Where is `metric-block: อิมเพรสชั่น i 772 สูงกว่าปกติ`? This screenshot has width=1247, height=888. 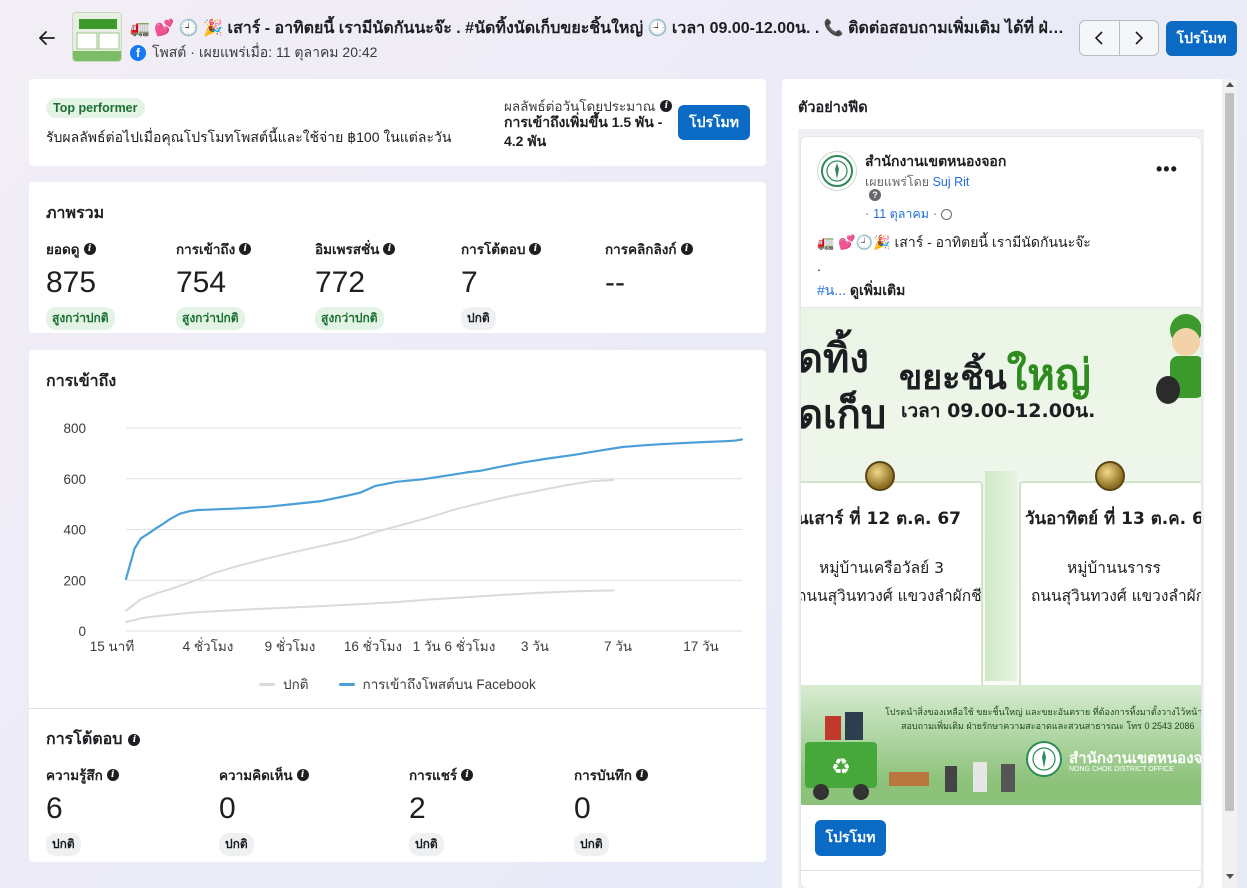
metric-block: อิมเพรสชั่น i 772 สูงกว่าปกติ is located at coordinates (355, 284).